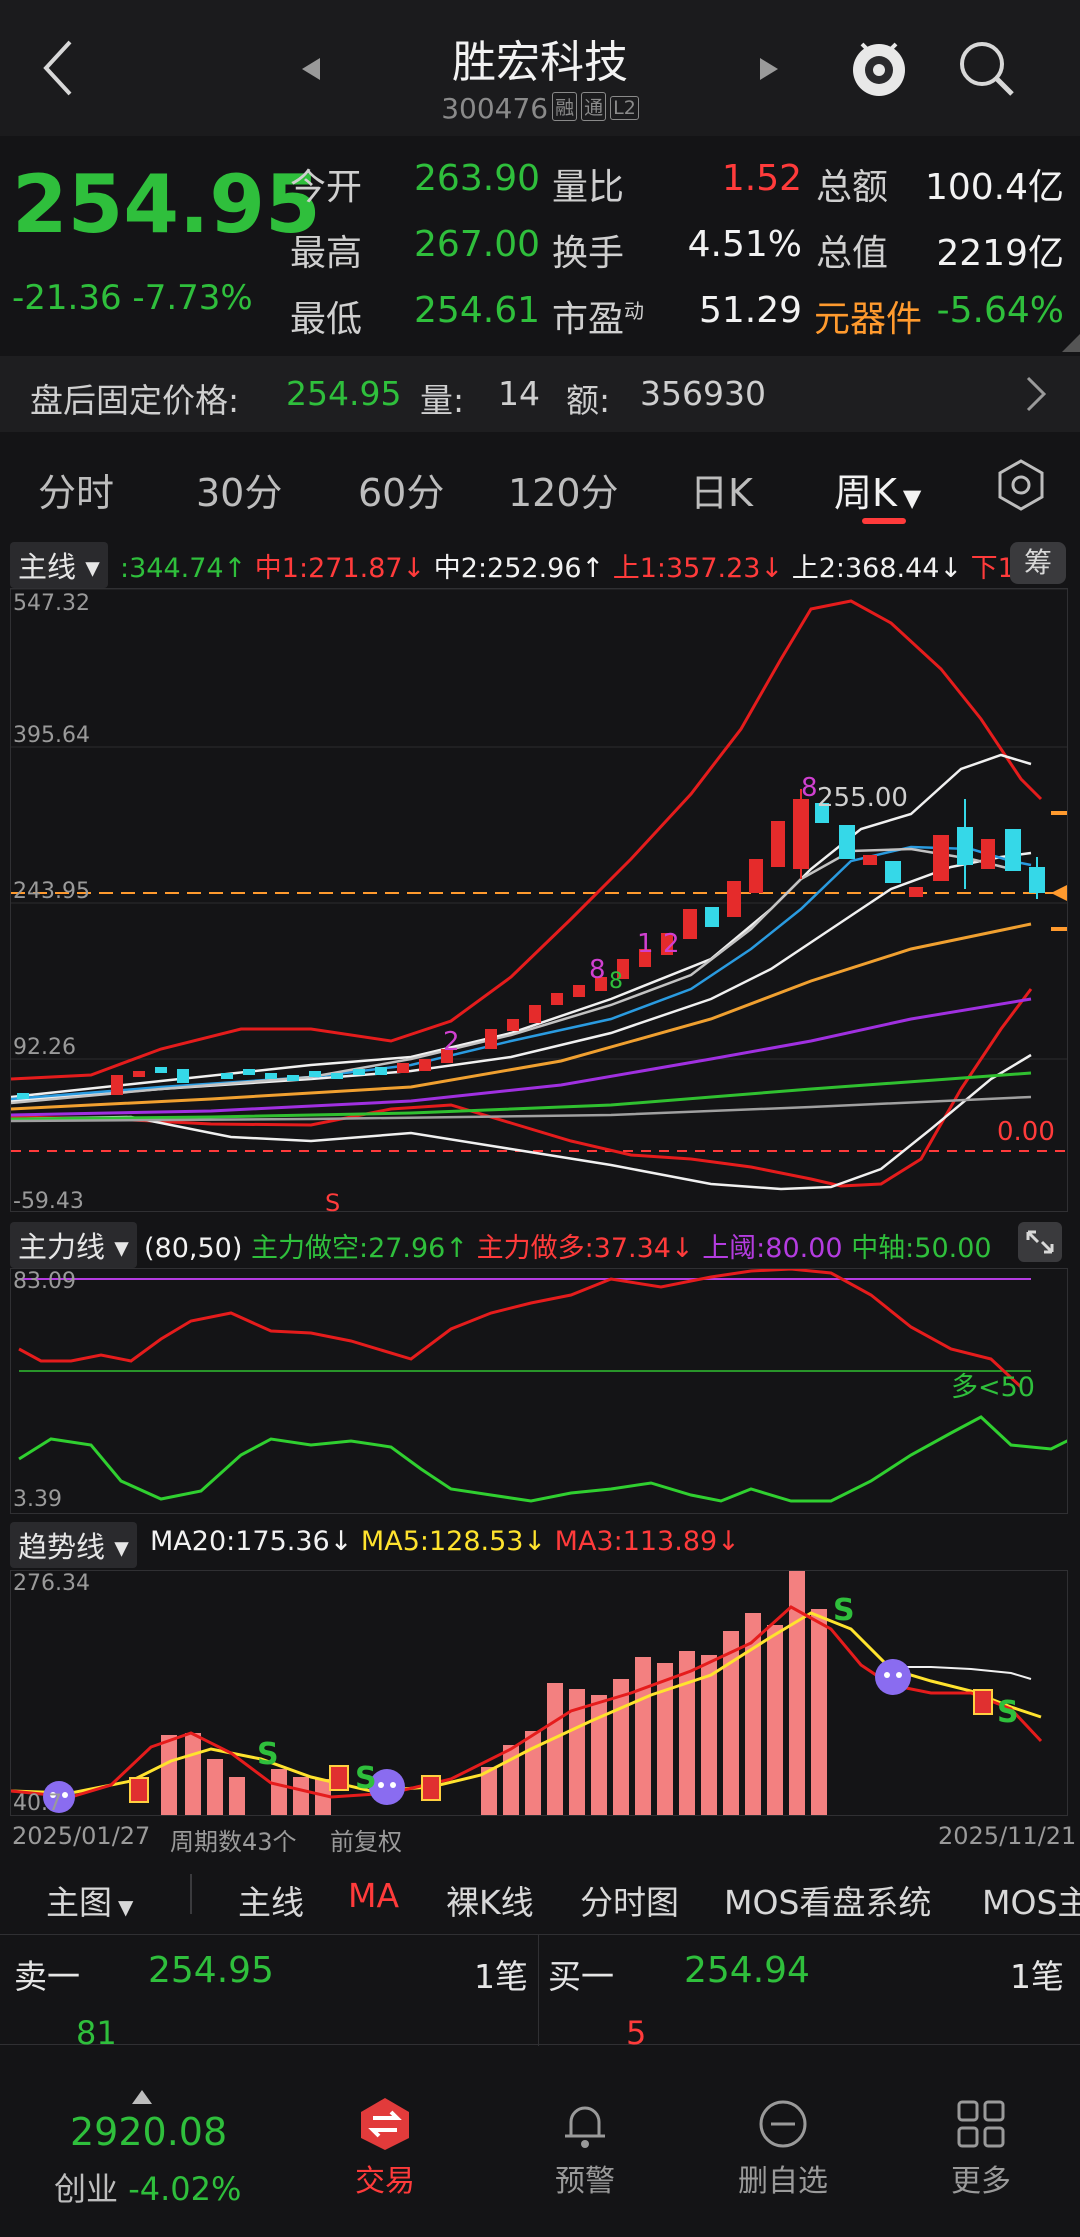  What do you see at coordinates (366, 1778) in the screenshot?
I see `sell-signal-icon-2: S` at bounding box center [366, 1778].